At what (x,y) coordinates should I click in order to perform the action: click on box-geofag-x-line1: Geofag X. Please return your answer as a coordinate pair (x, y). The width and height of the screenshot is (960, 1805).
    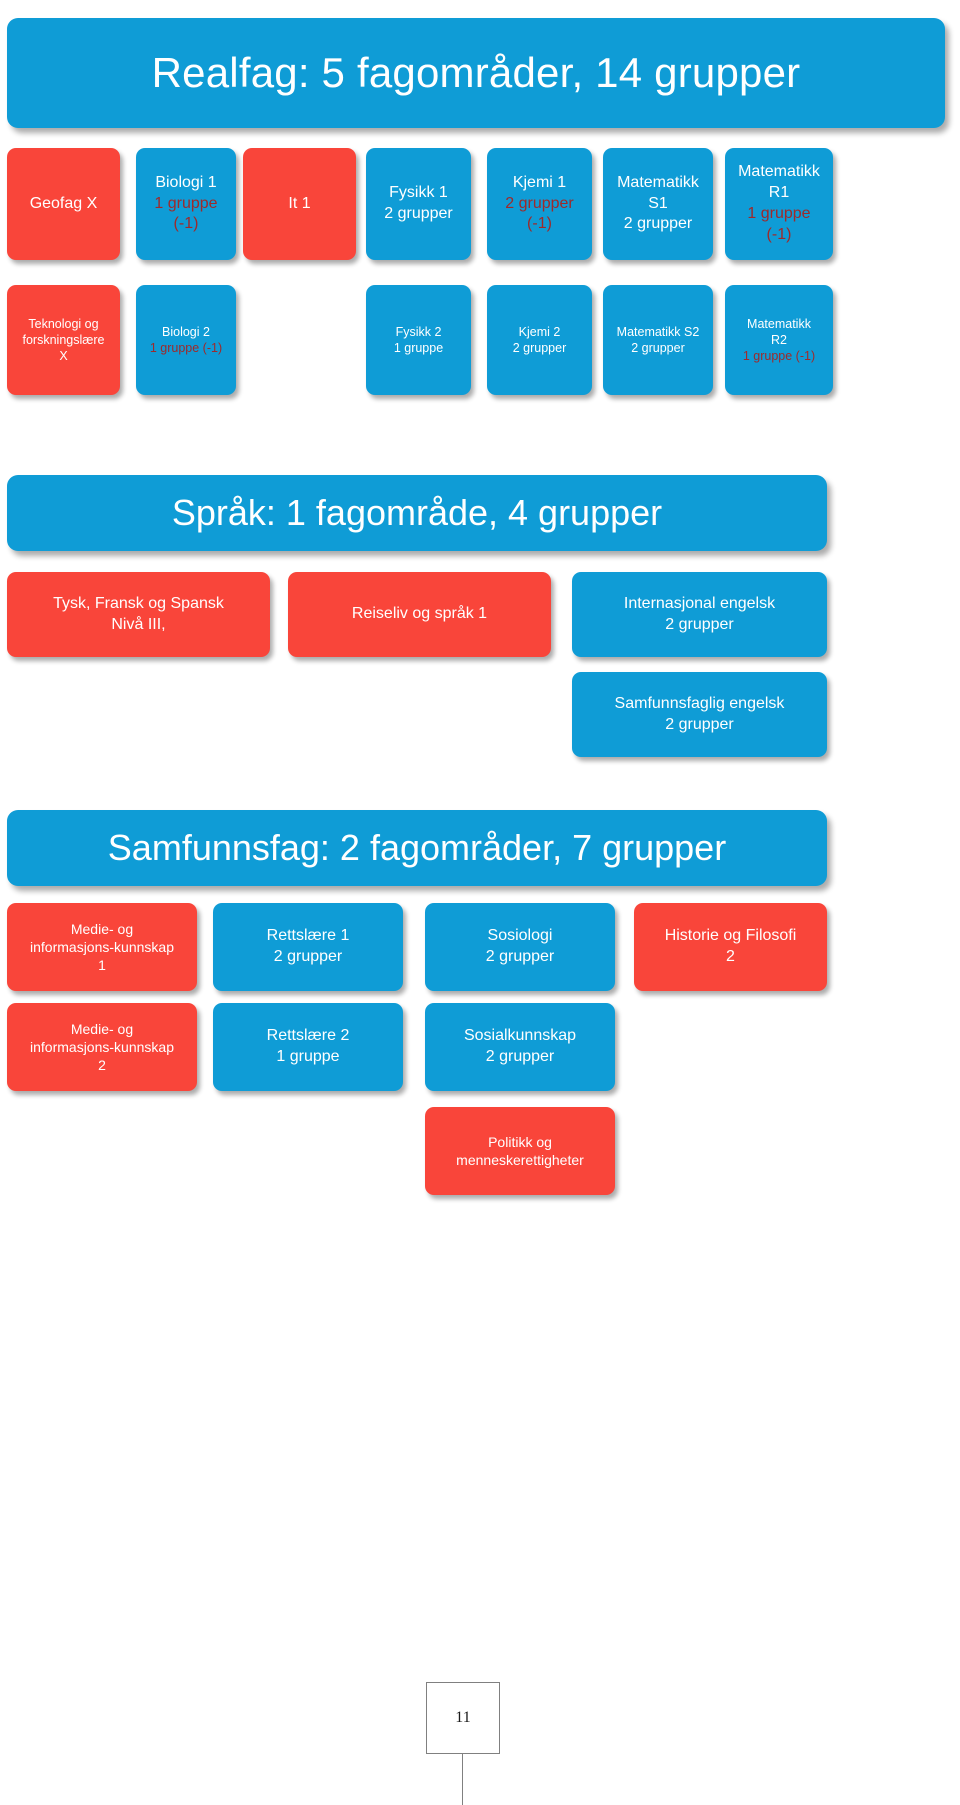
    Looking at the image, I should click on (63, 203).